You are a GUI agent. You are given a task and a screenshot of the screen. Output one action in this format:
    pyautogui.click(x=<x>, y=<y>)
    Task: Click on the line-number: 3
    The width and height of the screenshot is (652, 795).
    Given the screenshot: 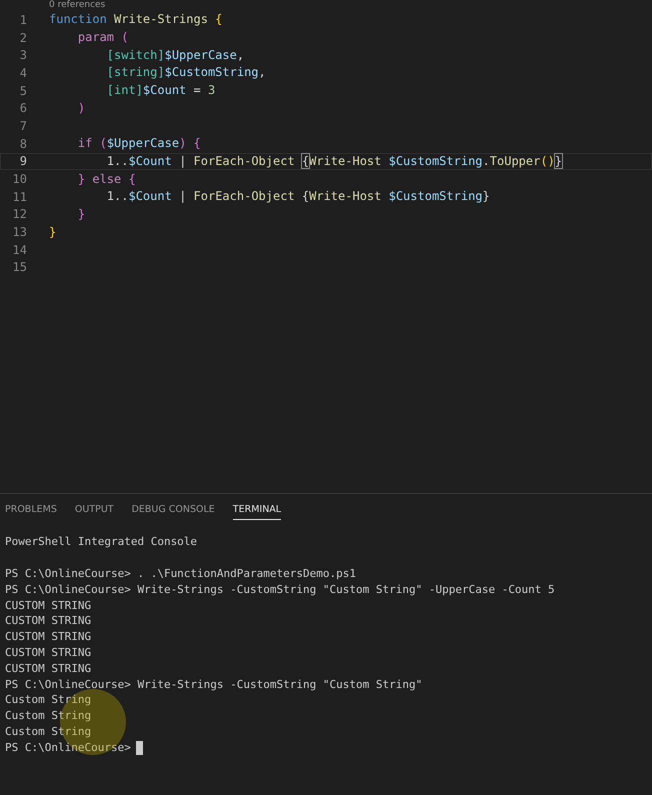 What is the action you would take?
    pyautogui.click(x=22, y=55)
    